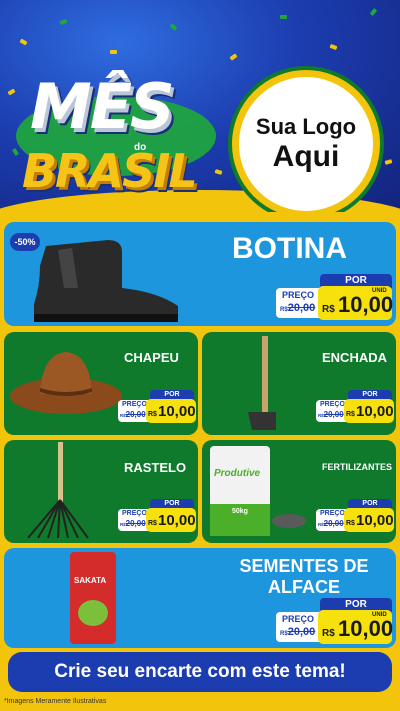  I want to click on product-title: BOTINA, so click(289, 248).